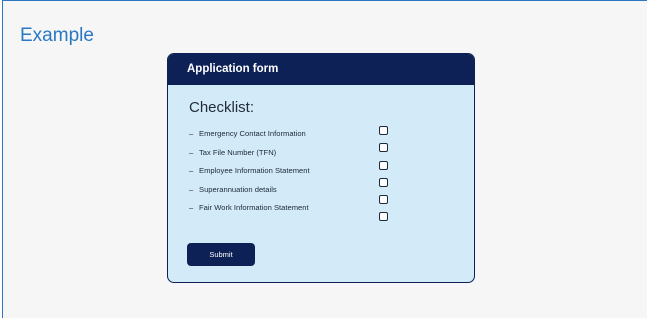 The image size is (647, 318). I want to click on checklist-item: – Emergency Contact Information, so click(249, 137).